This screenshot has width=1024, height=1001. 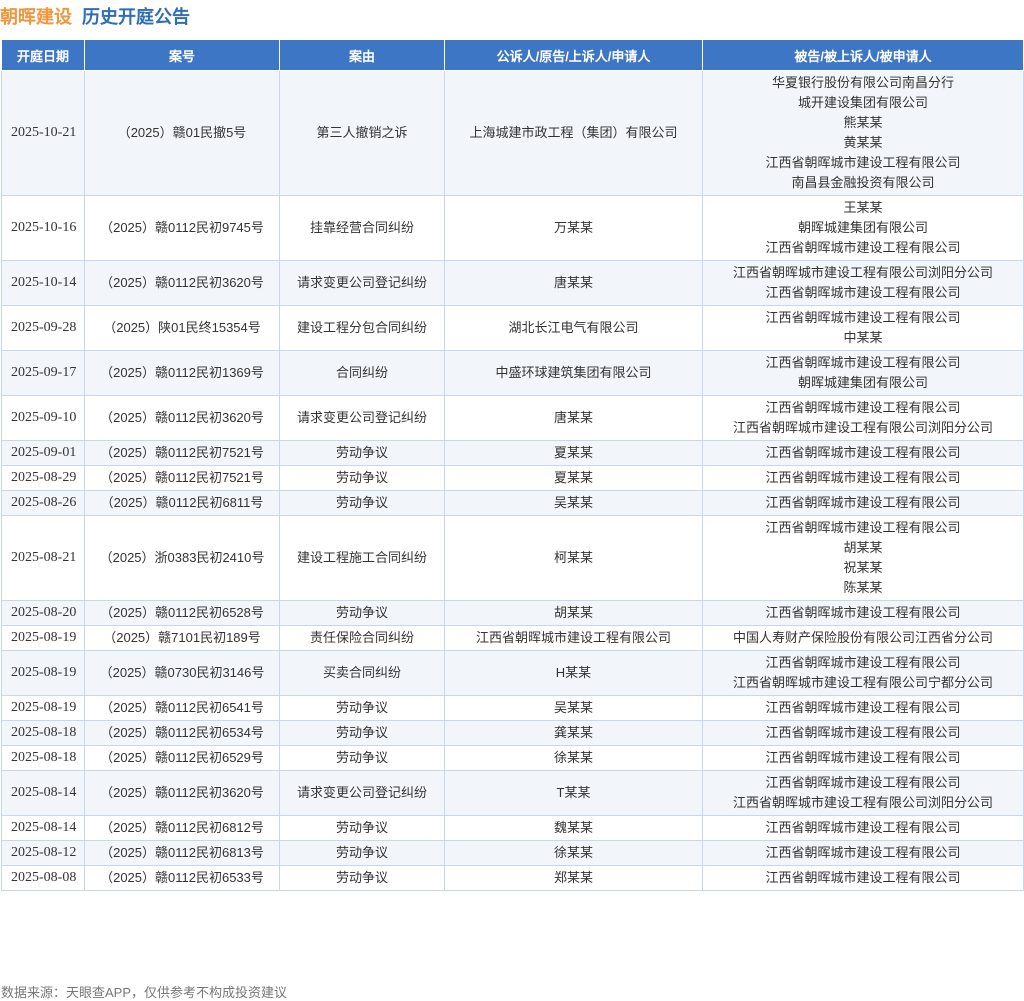 I want to click on defendant-cell: 江西省朝晖城市建设工程有限公司 江西省朝晖城市建设工程有限公司宁都分公司, so click(x=863, y=673).